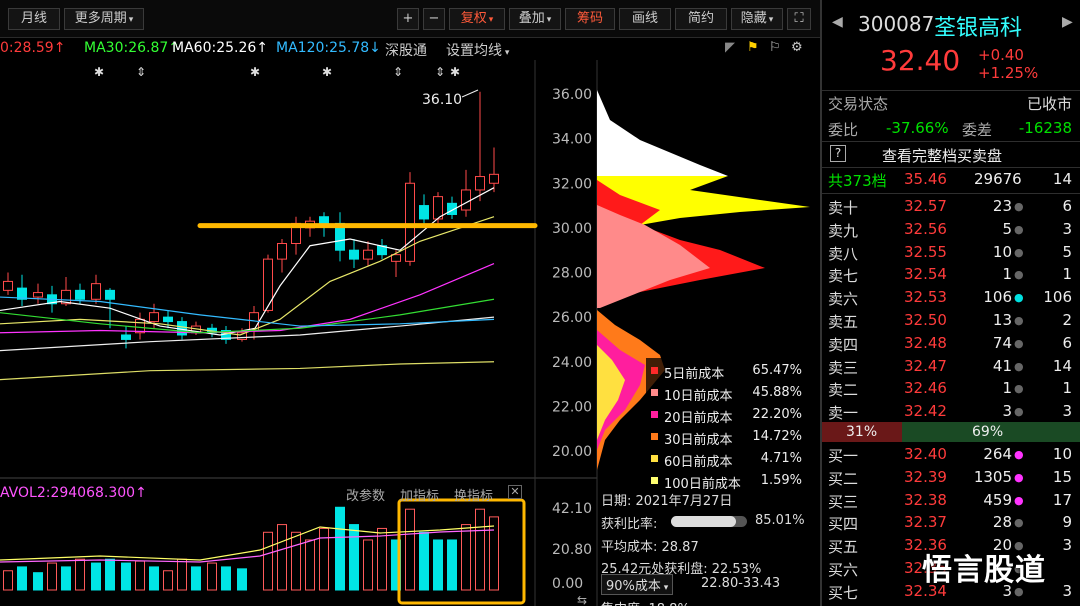  Describe the element at coordinates (477, 50) in the screenshot. I see `ma-settings-button: 设置均线 ▾` at that location.